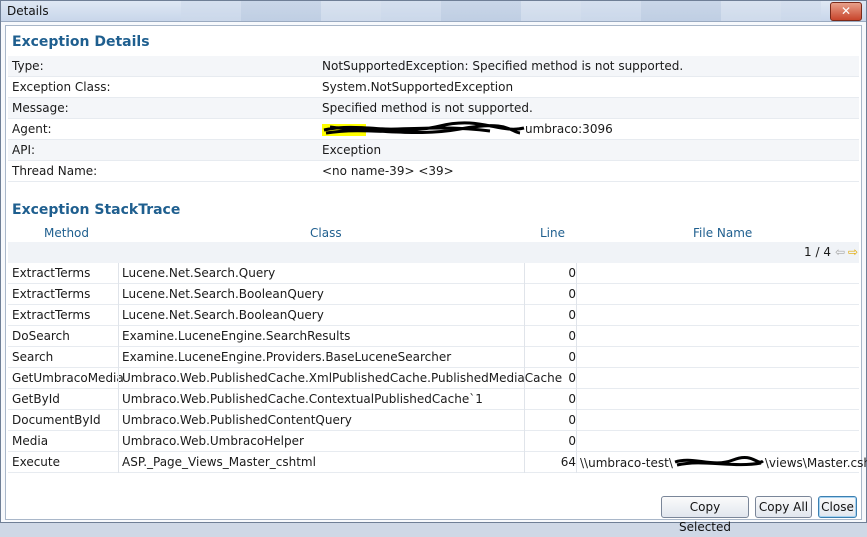  I want to click on file-path-start: \\umbraco-test\, so click(626, 463).